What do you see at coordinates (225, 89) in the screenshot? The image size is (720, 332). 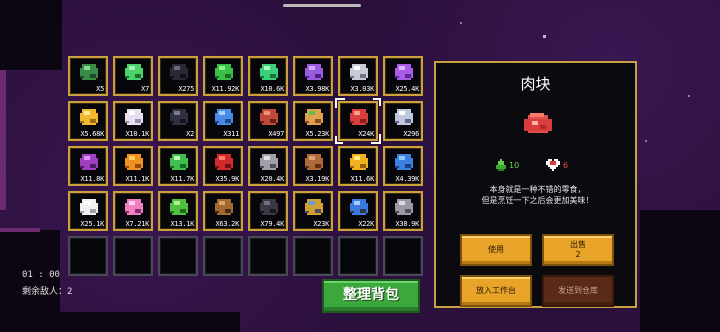 I see `item-count: X11.92K` at bounding box center [225, 89].